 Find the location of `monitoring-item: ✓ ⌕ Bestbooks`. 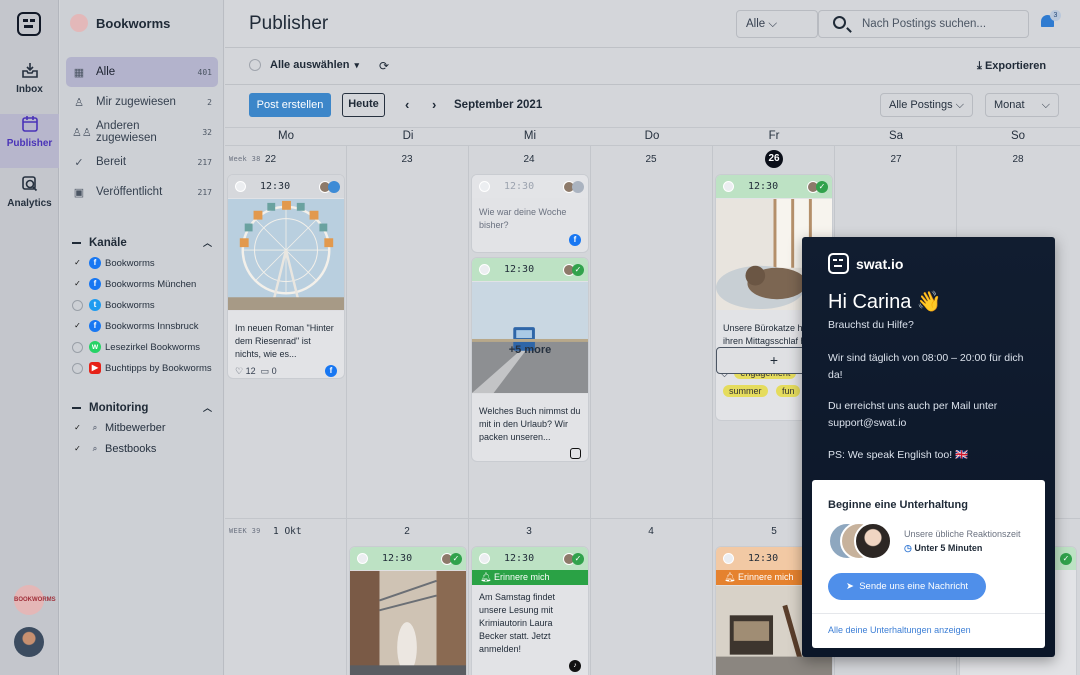

monitoring-item: ✓ ⌕ Bestbooks is located at coordinates (142, 449).